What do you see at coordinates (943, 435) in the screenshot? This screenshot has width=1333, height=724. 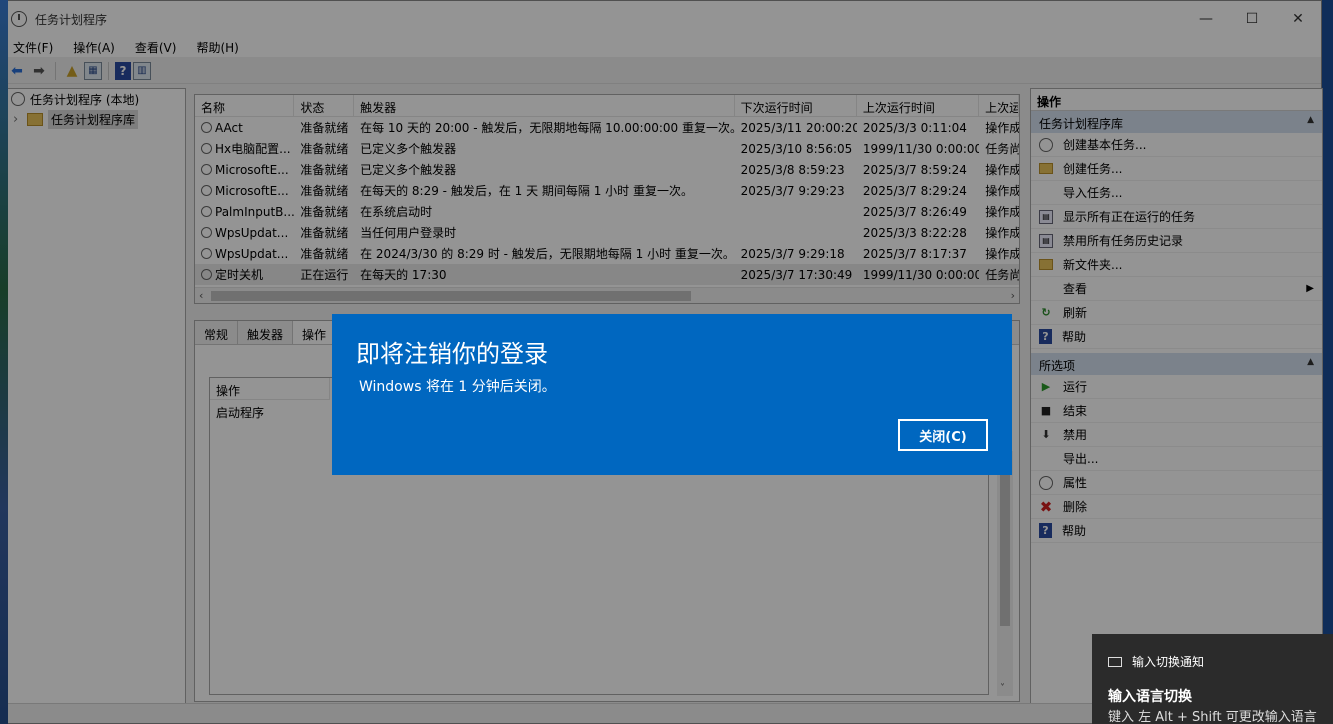 I see `dialog-close-button: 关闭(C)` at bounding box center [943, 435].